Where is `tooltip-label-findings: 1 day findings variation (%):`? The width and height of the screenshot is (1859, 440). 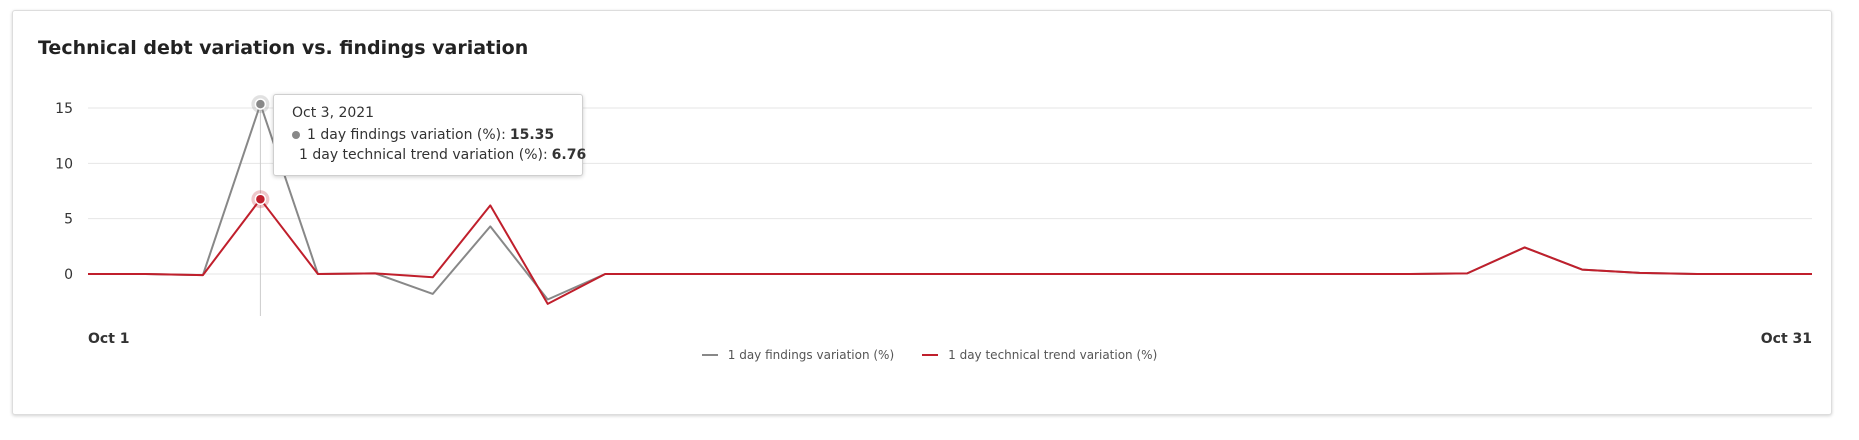
tooltip-label-findings: 1 day findings variation (%): is located at coordinates (406, 135).